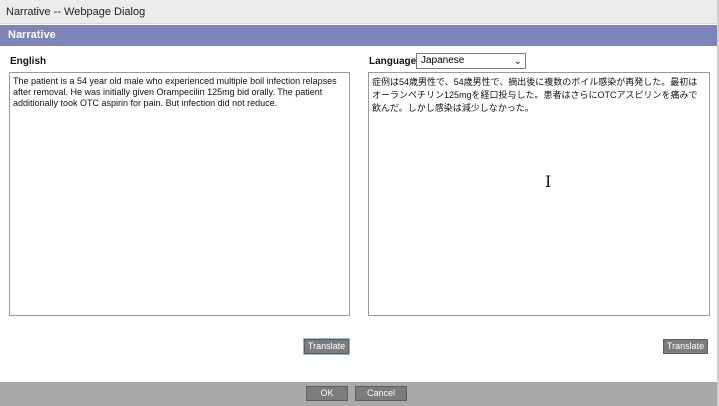  I want to click on language-select: Japanese ⌄, so click(471, 61).